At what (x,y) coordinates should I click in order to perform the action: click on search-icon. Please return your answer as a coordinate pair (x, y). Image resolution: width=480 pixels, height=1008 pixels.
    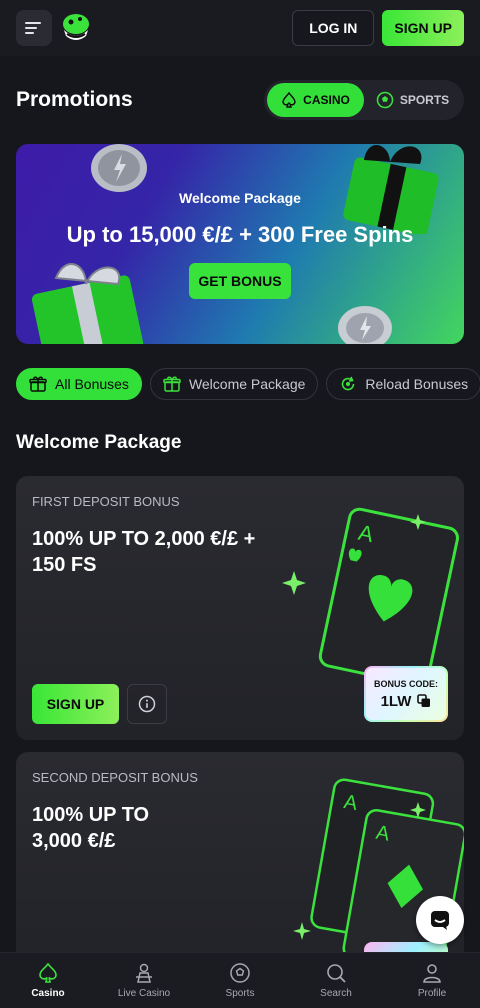
    Looking at the image, I should click on (336, 973).